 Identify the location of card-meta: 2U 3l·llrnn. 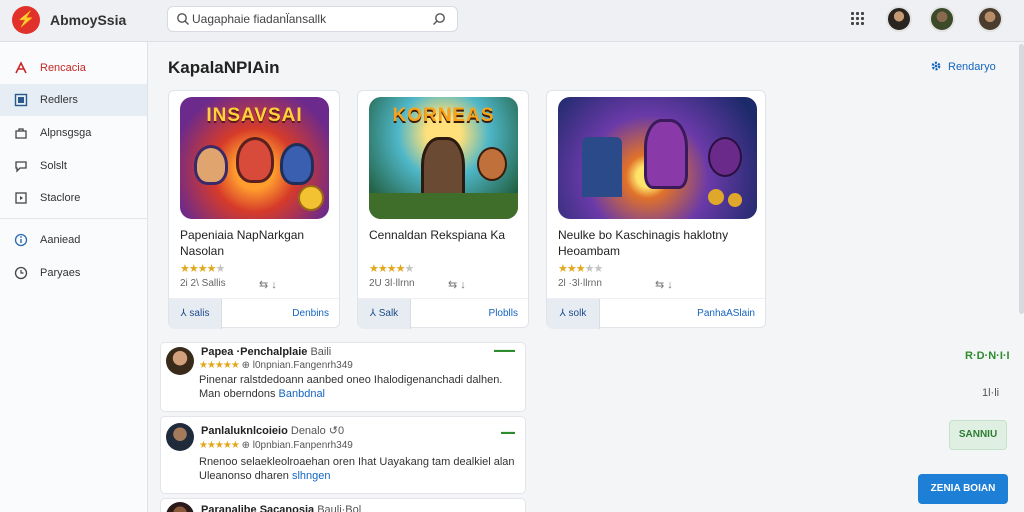
(392, 283).